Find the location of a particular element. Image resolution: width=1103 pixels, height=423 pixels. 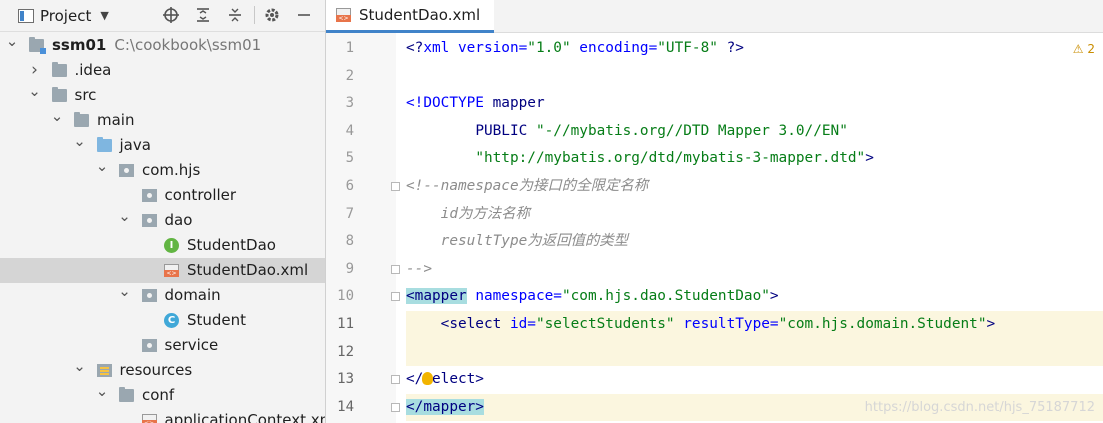

code-token: > is located at coordinates (991, 324).